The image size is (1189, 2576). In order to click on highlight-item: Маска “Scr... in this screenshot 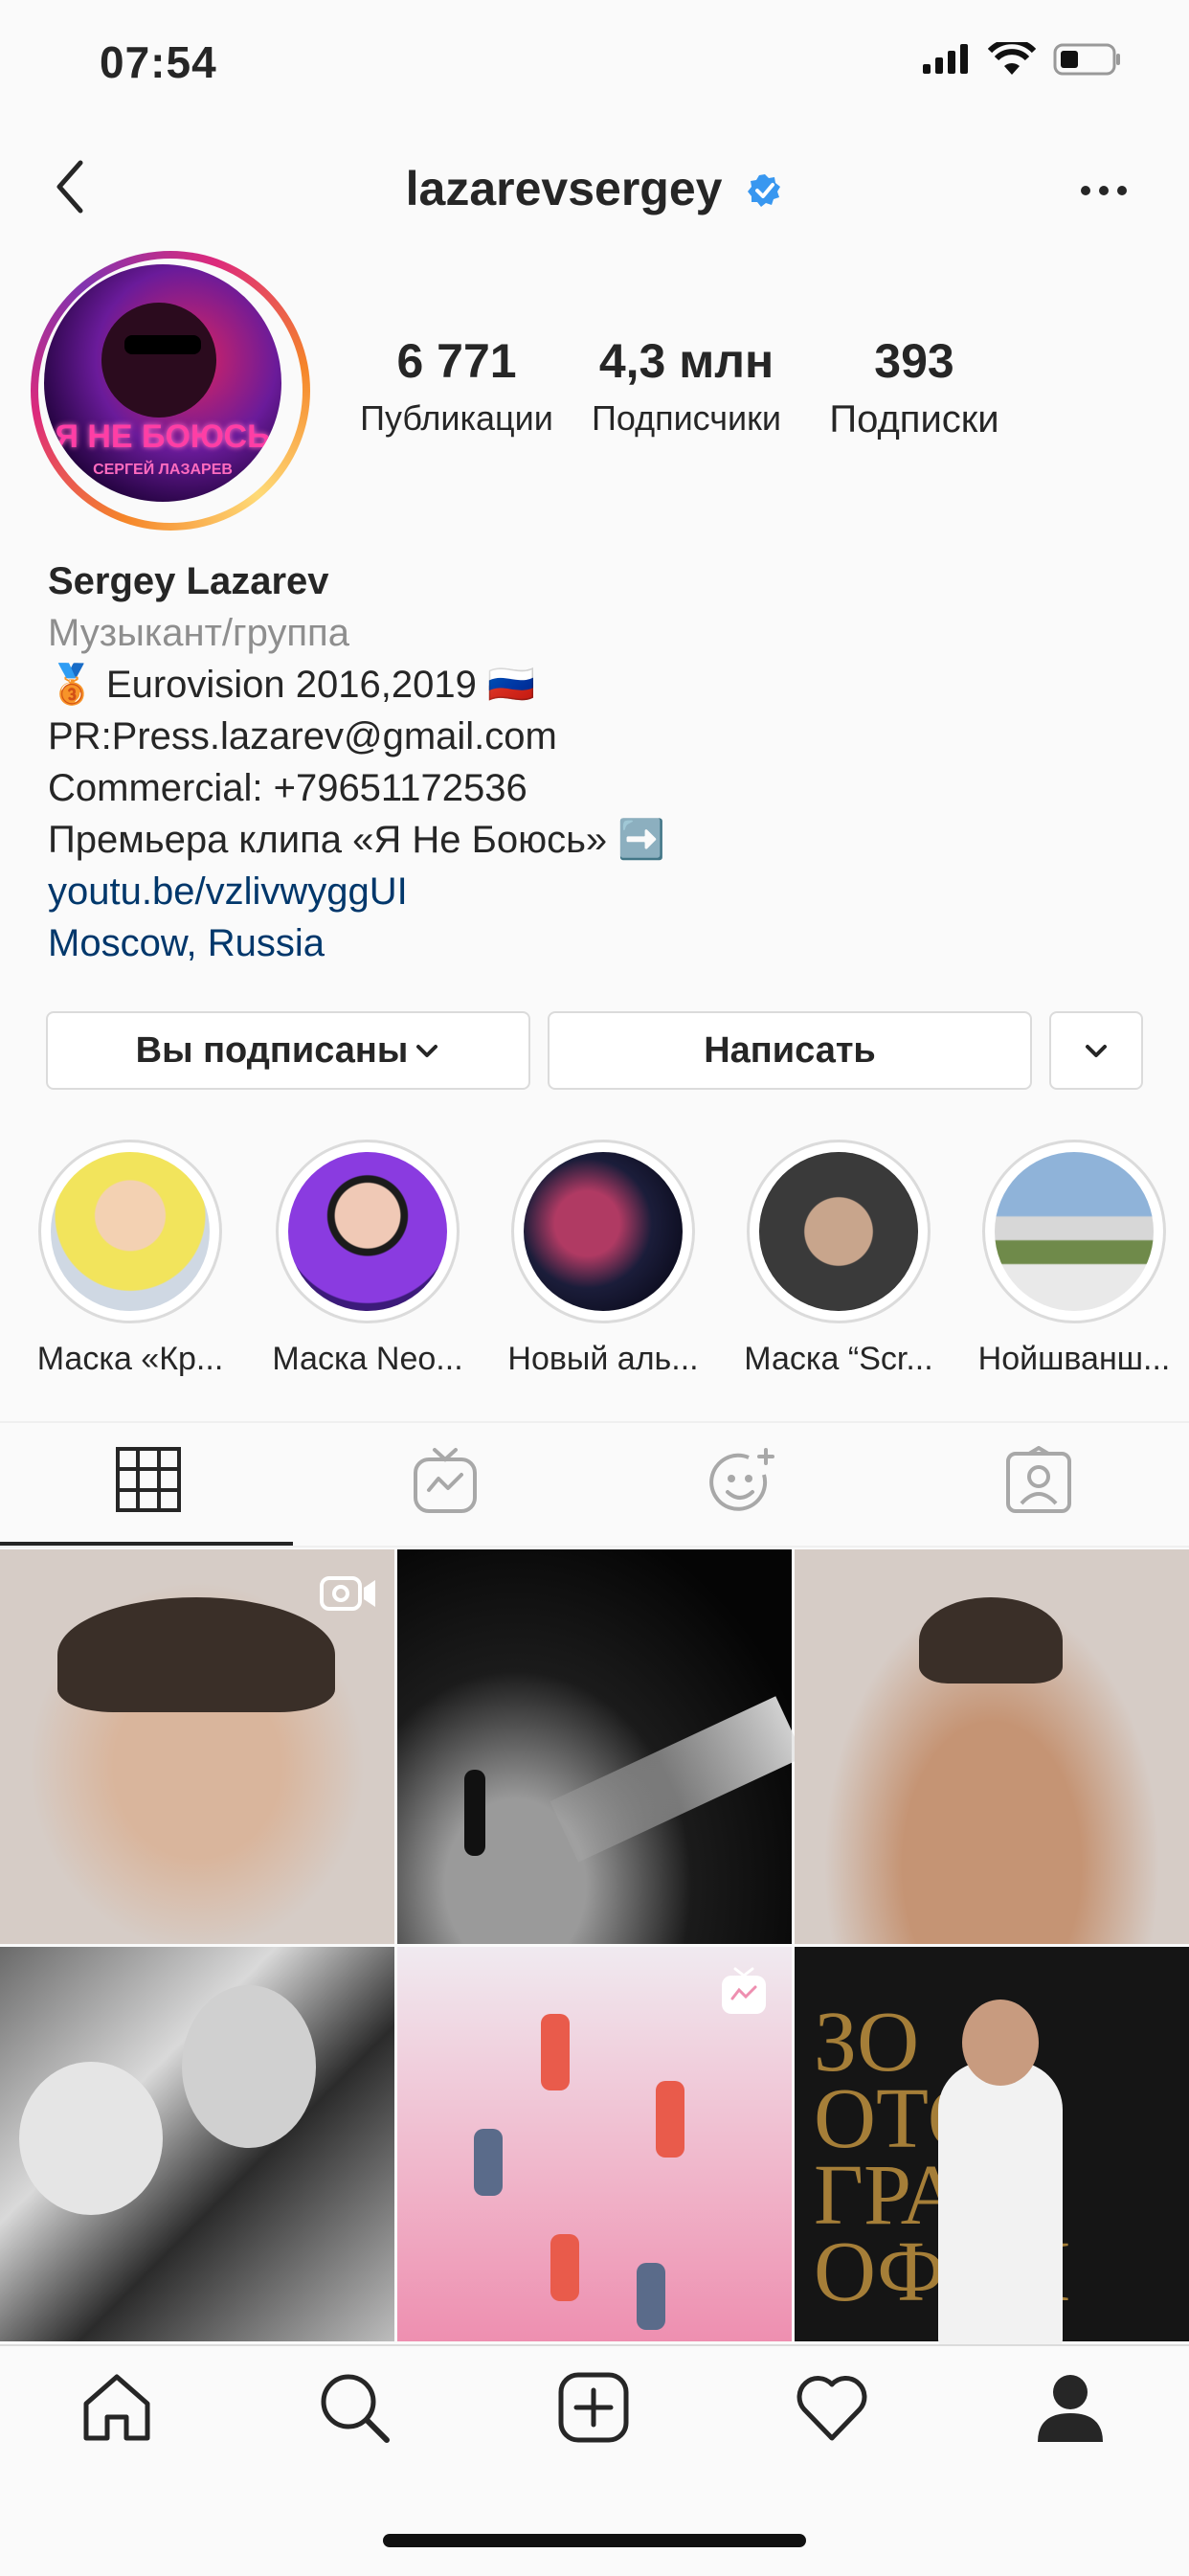, I will do `click(838, 1259)`.